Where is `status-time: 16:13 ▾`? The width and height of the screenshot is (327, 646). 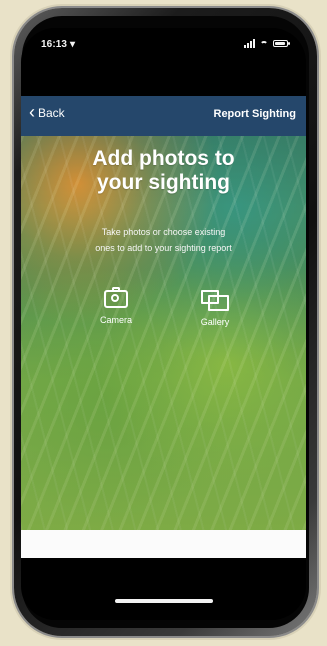
status-time: 16:13 ▾ is located at coordinates (58, 44).